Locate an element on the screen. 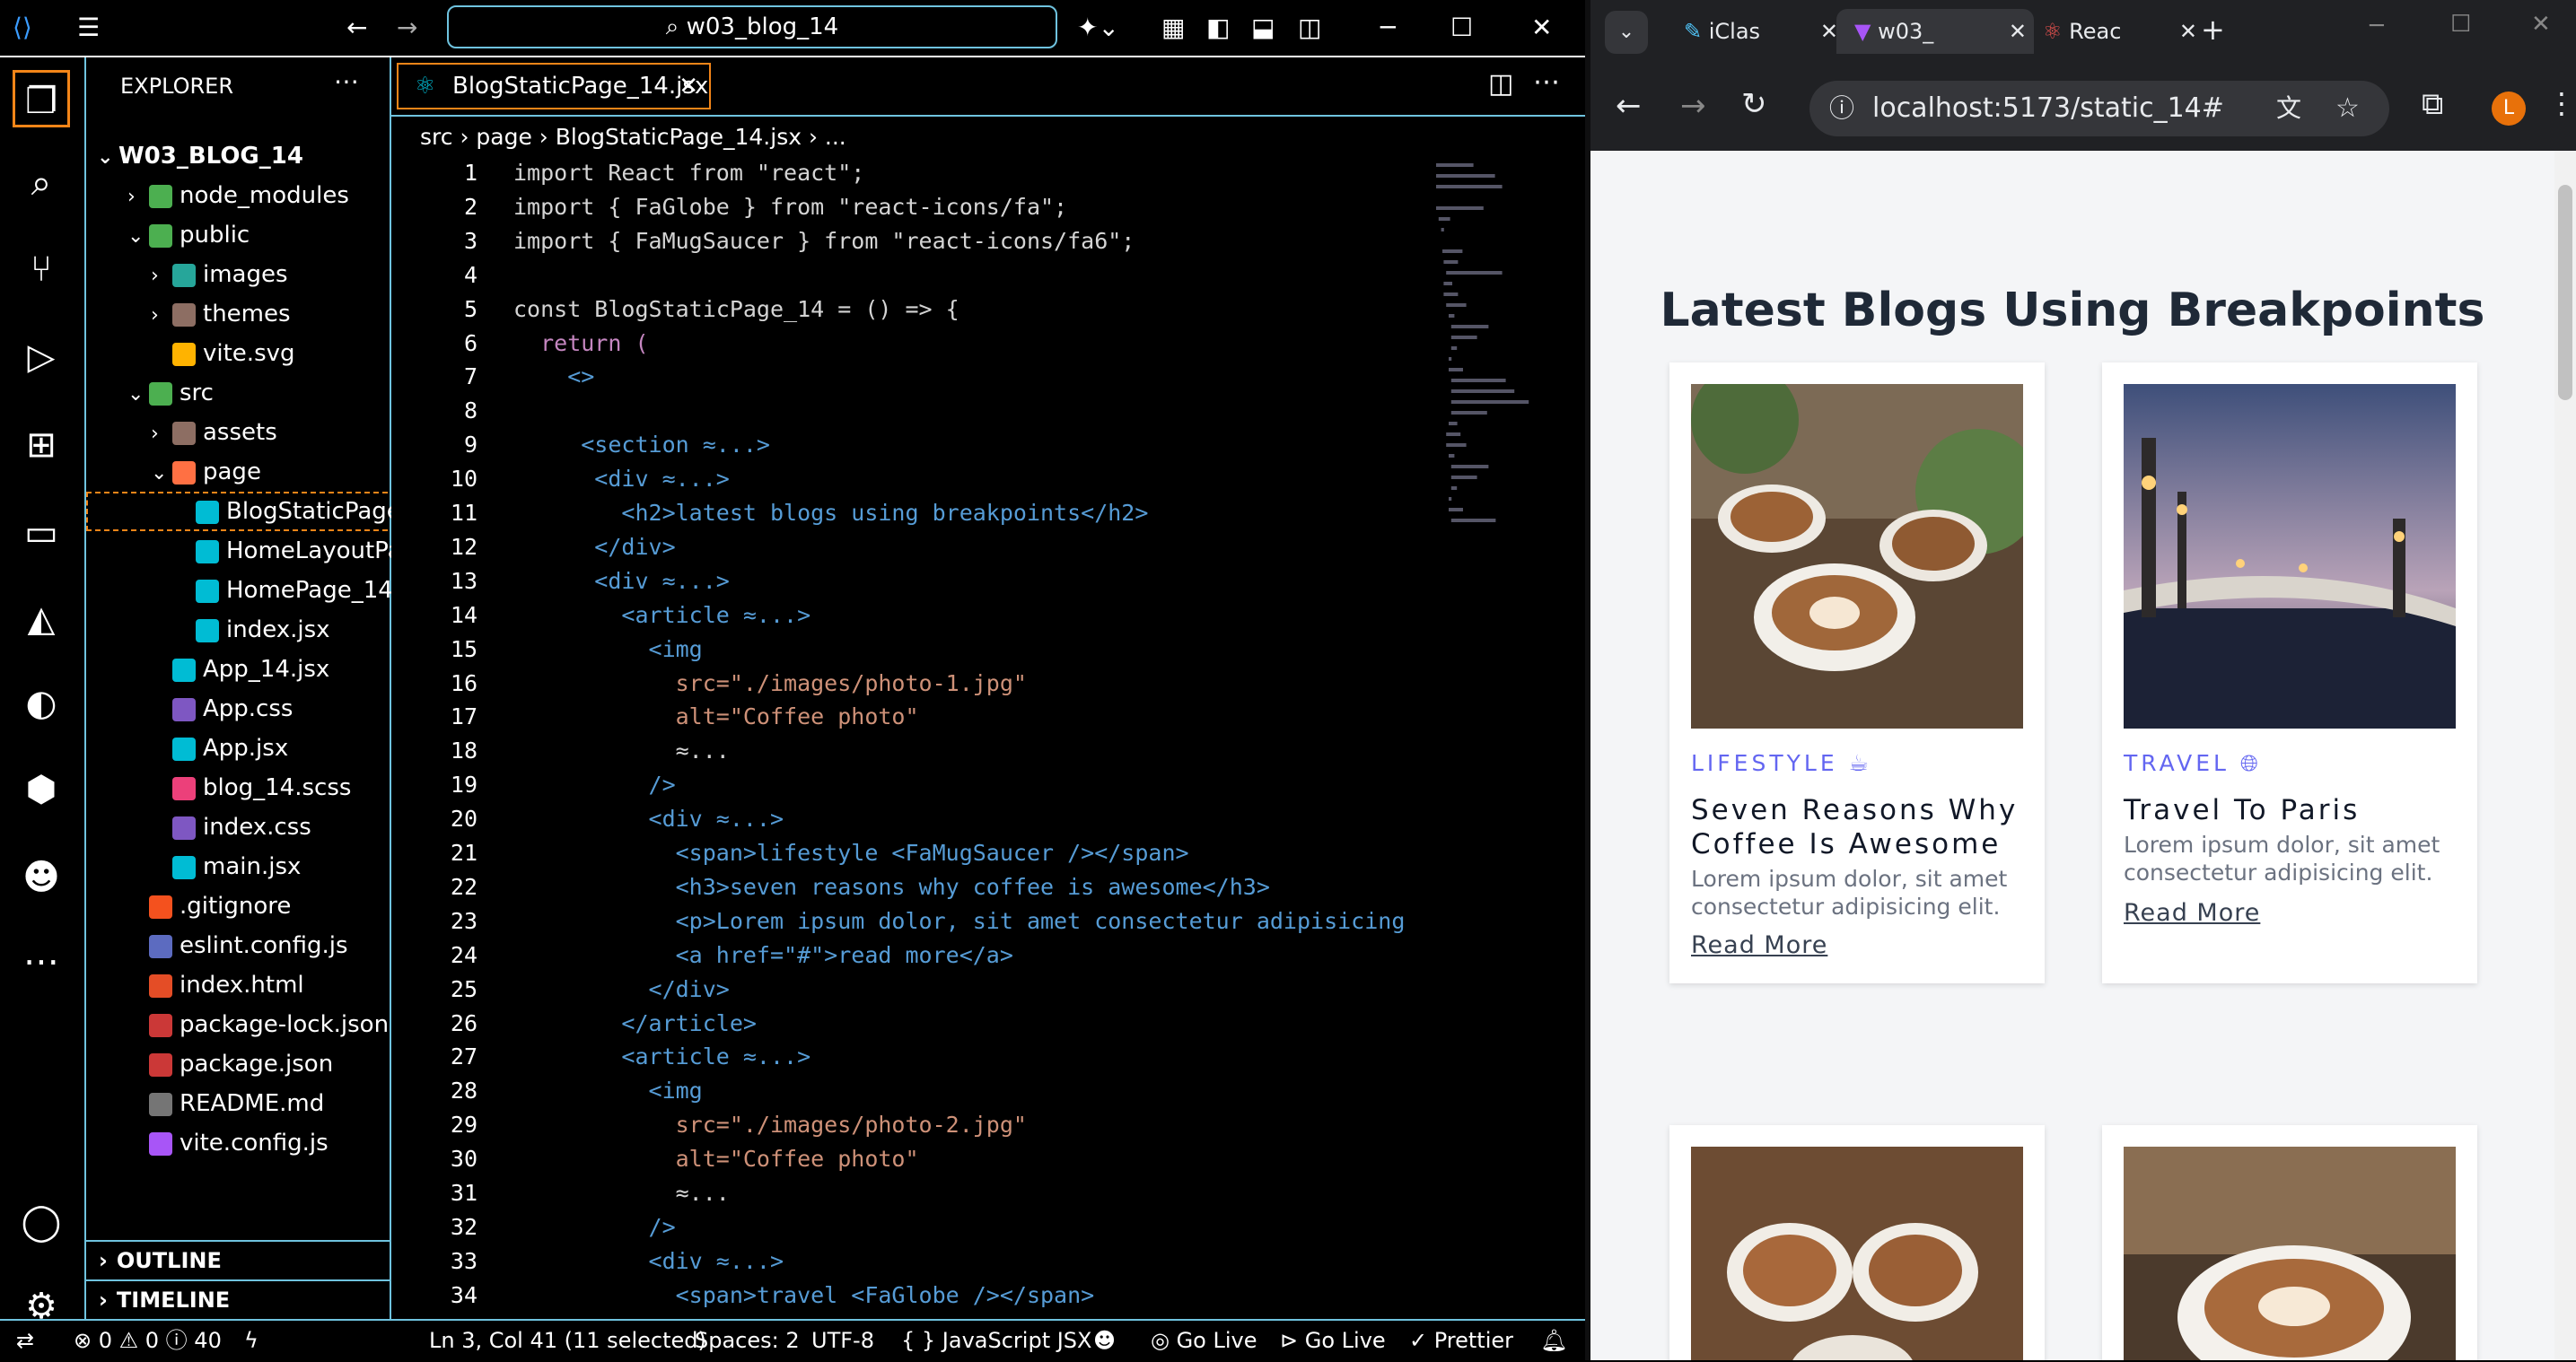  code-line: <span>lifestyle <FaMugSaucer /></span> is located at coordinates (851, 853).